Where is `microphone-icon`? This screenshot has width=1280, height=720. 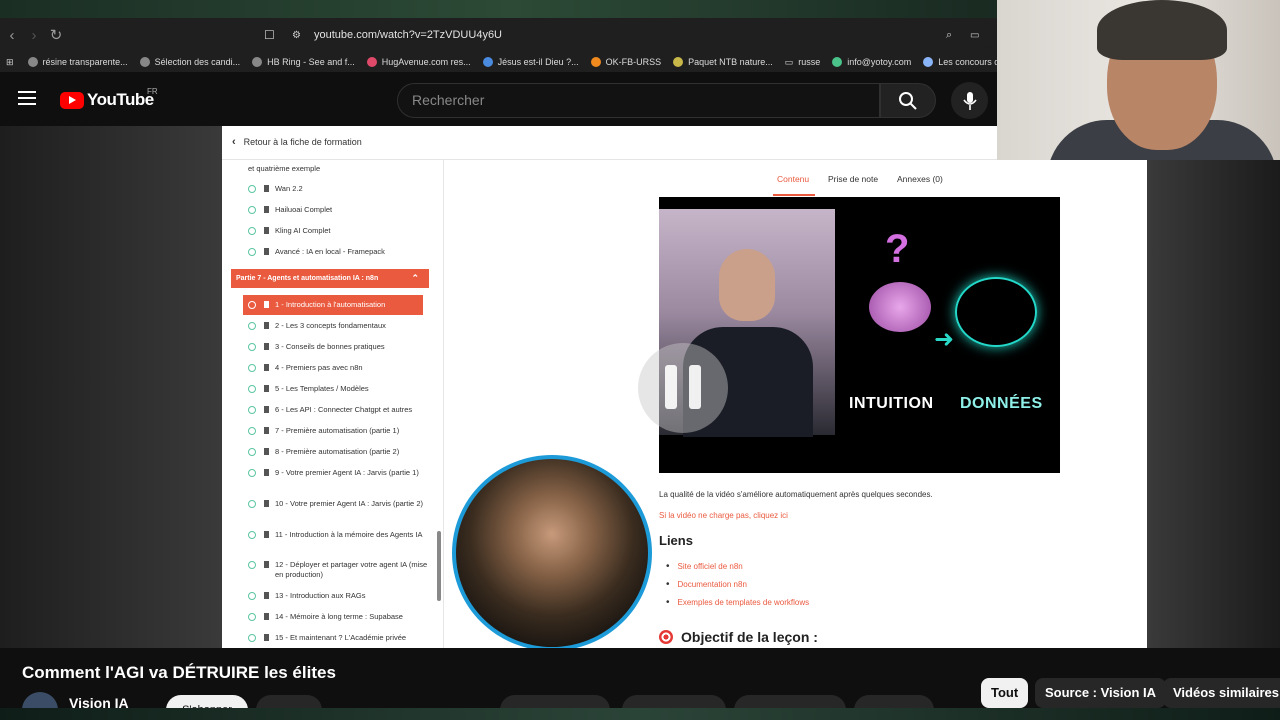
microphone-icon is located at coordinates (969, 100).